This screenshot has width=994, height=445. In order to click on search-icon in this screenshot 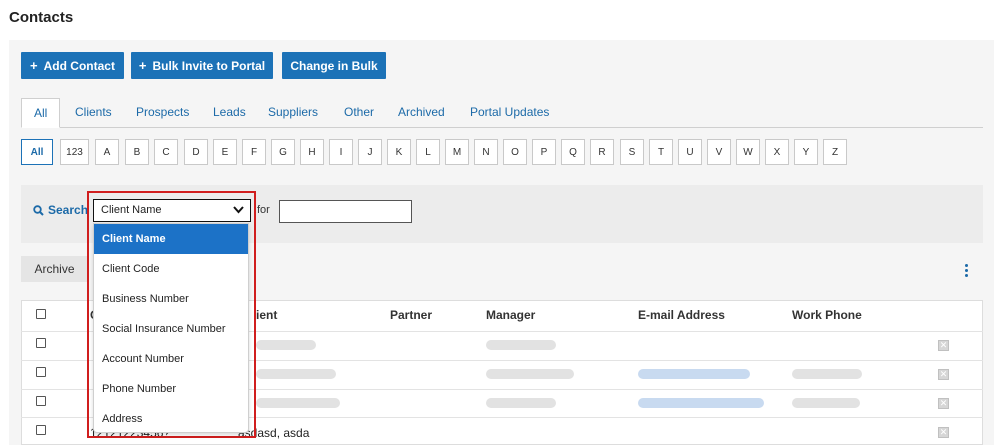, I will do `click(38, 210)`.